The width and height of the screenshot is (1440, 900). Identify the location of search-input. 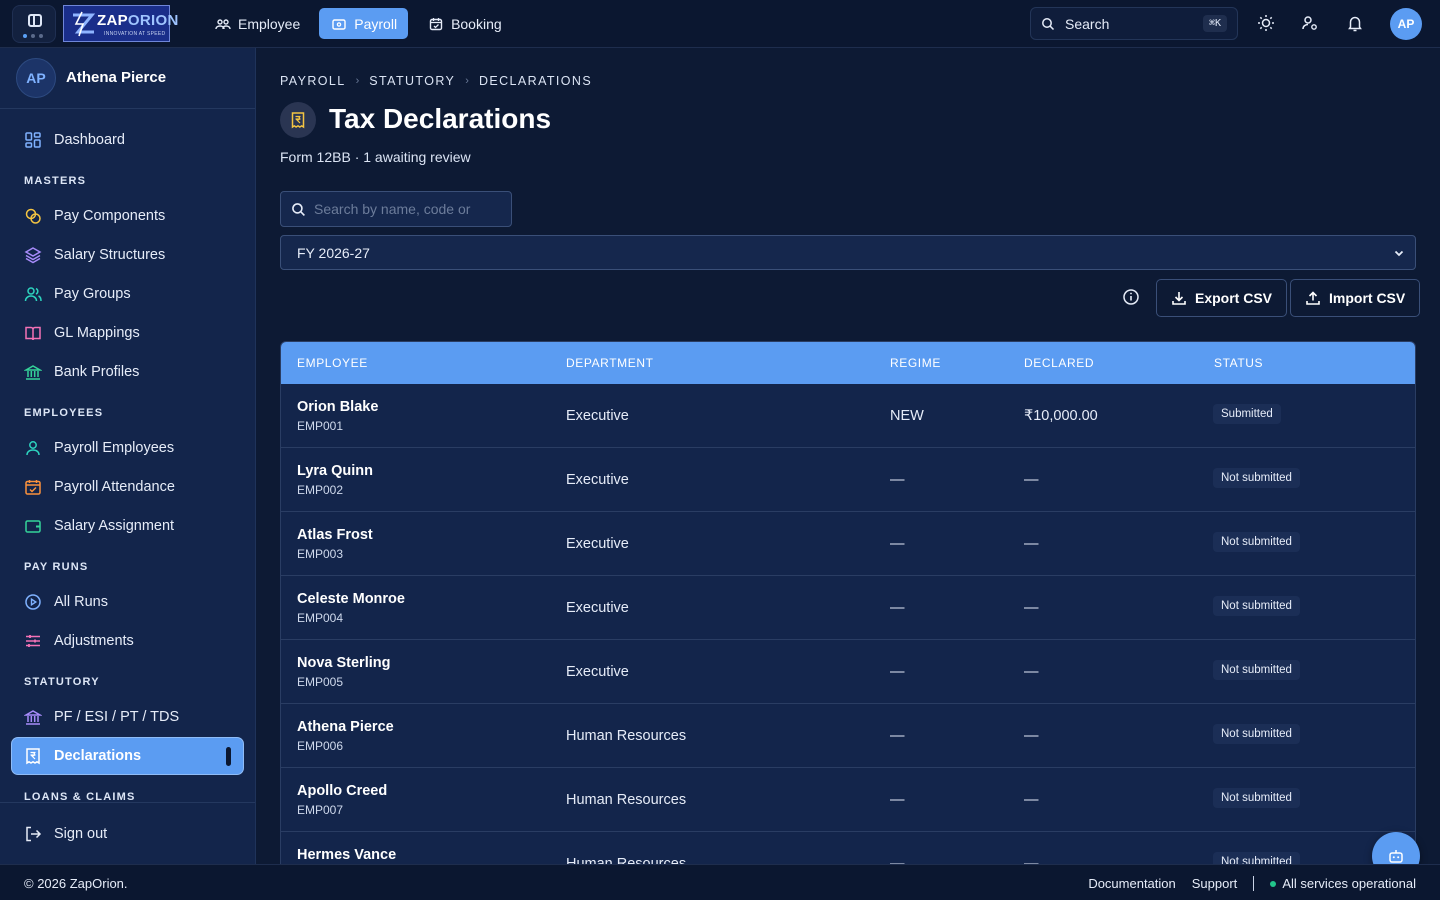
(409, 209).